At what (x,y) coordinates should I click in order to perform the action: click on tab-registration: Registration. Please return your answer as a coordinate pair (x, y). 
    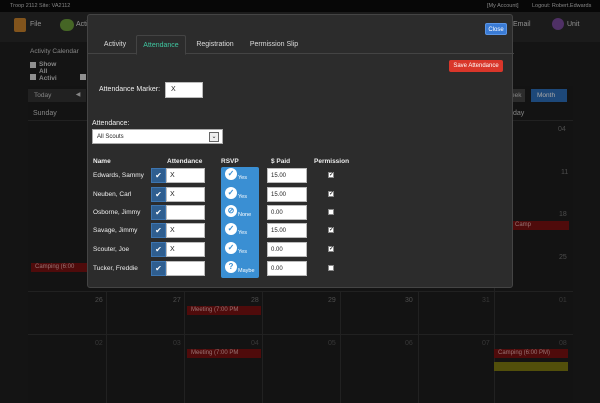
    Looking at the image, I should click on (215, 44).